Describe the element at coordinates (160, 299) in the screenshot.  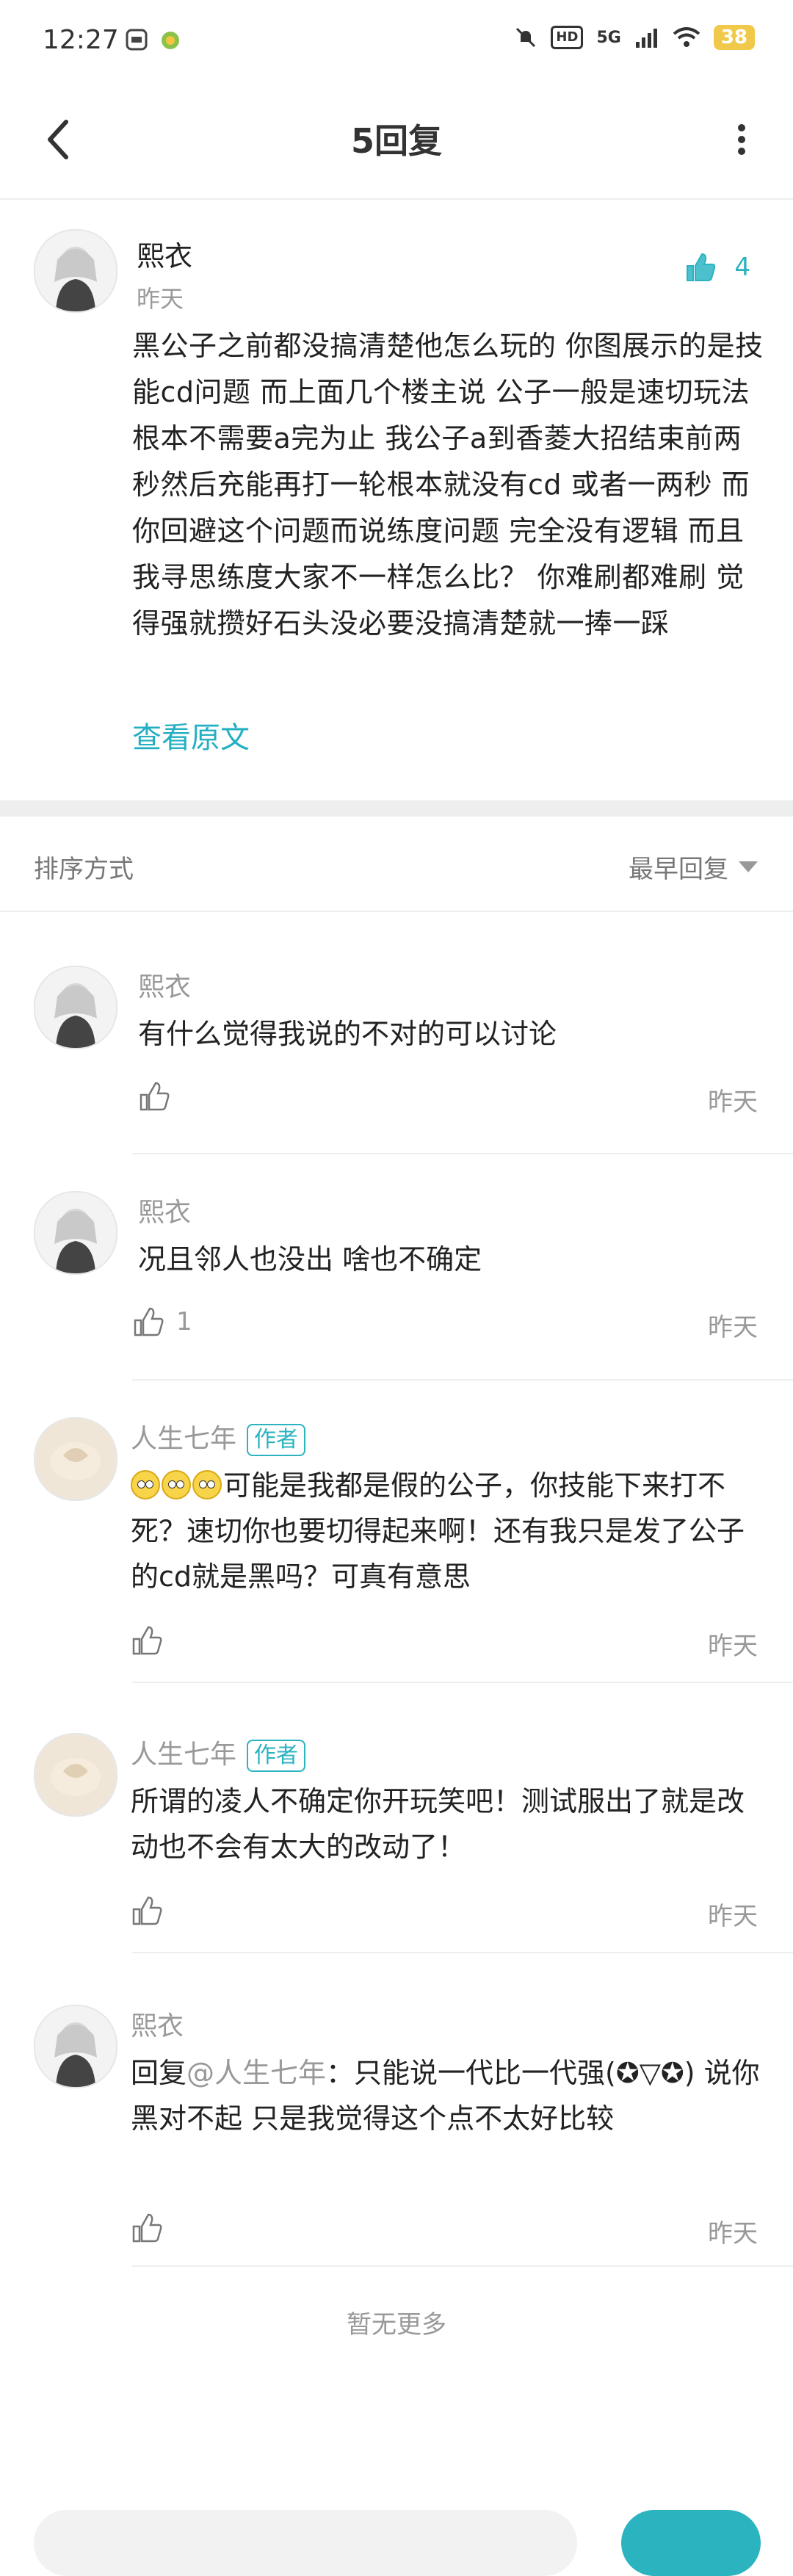
I see `comment-time: 昨天` at that location.